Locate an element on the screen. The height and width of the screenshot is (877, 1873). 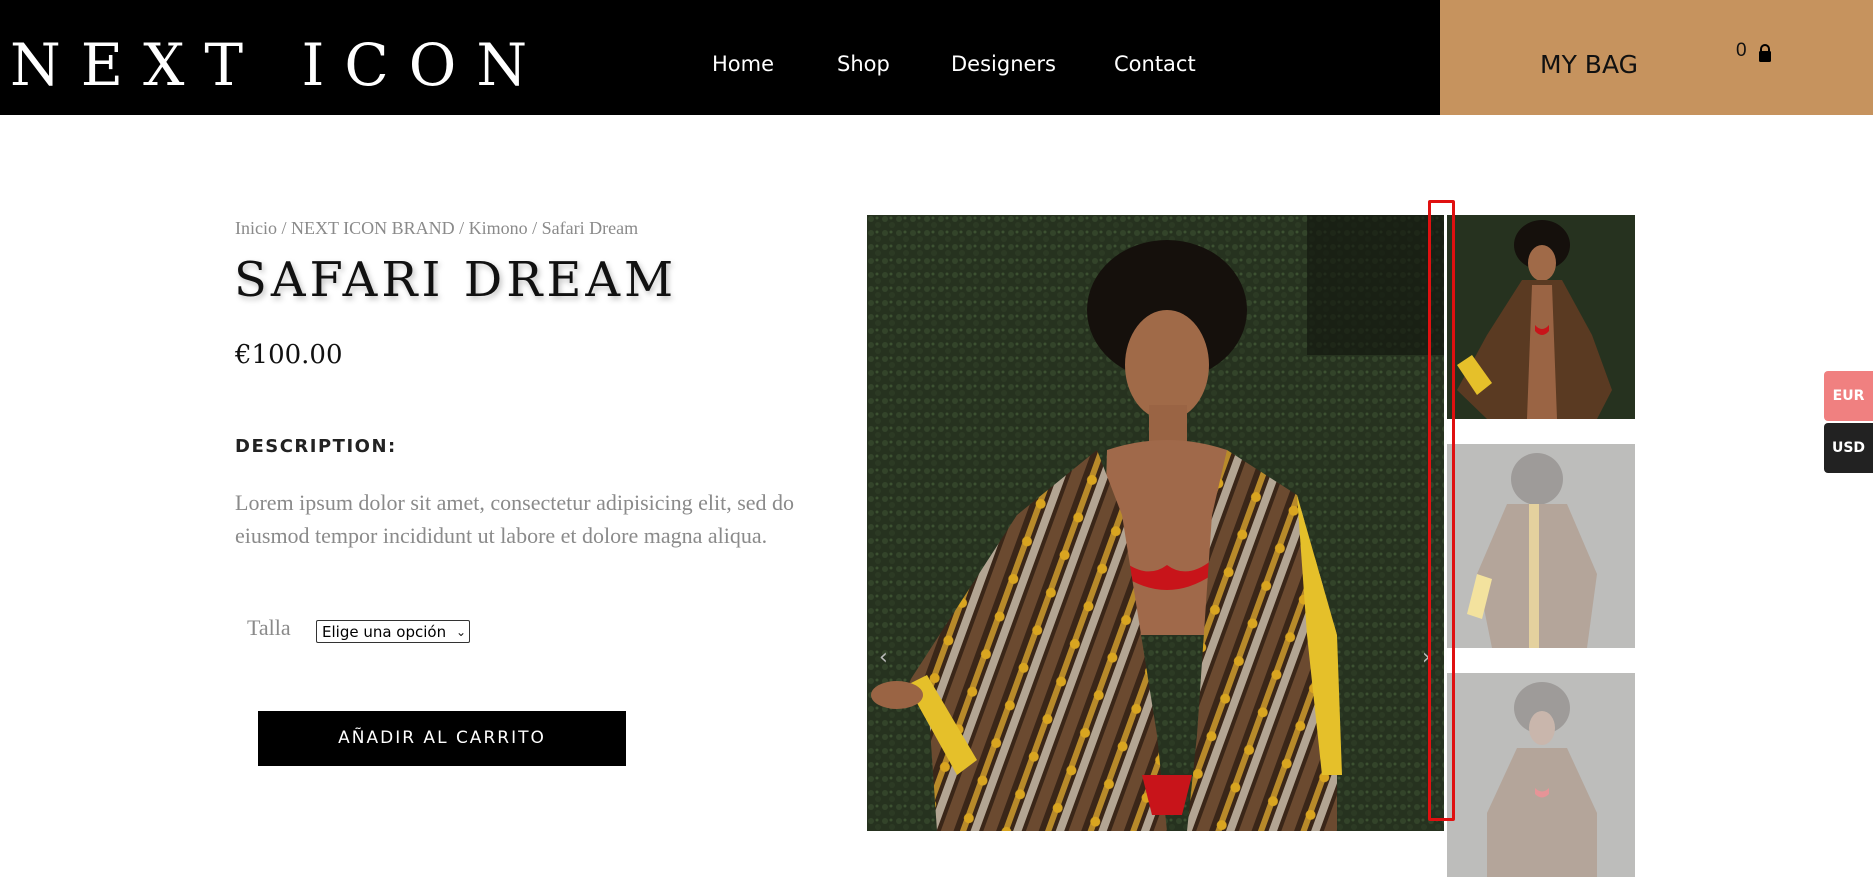
product-title: SAFARI DREAM is located at coordinates (456, 280).